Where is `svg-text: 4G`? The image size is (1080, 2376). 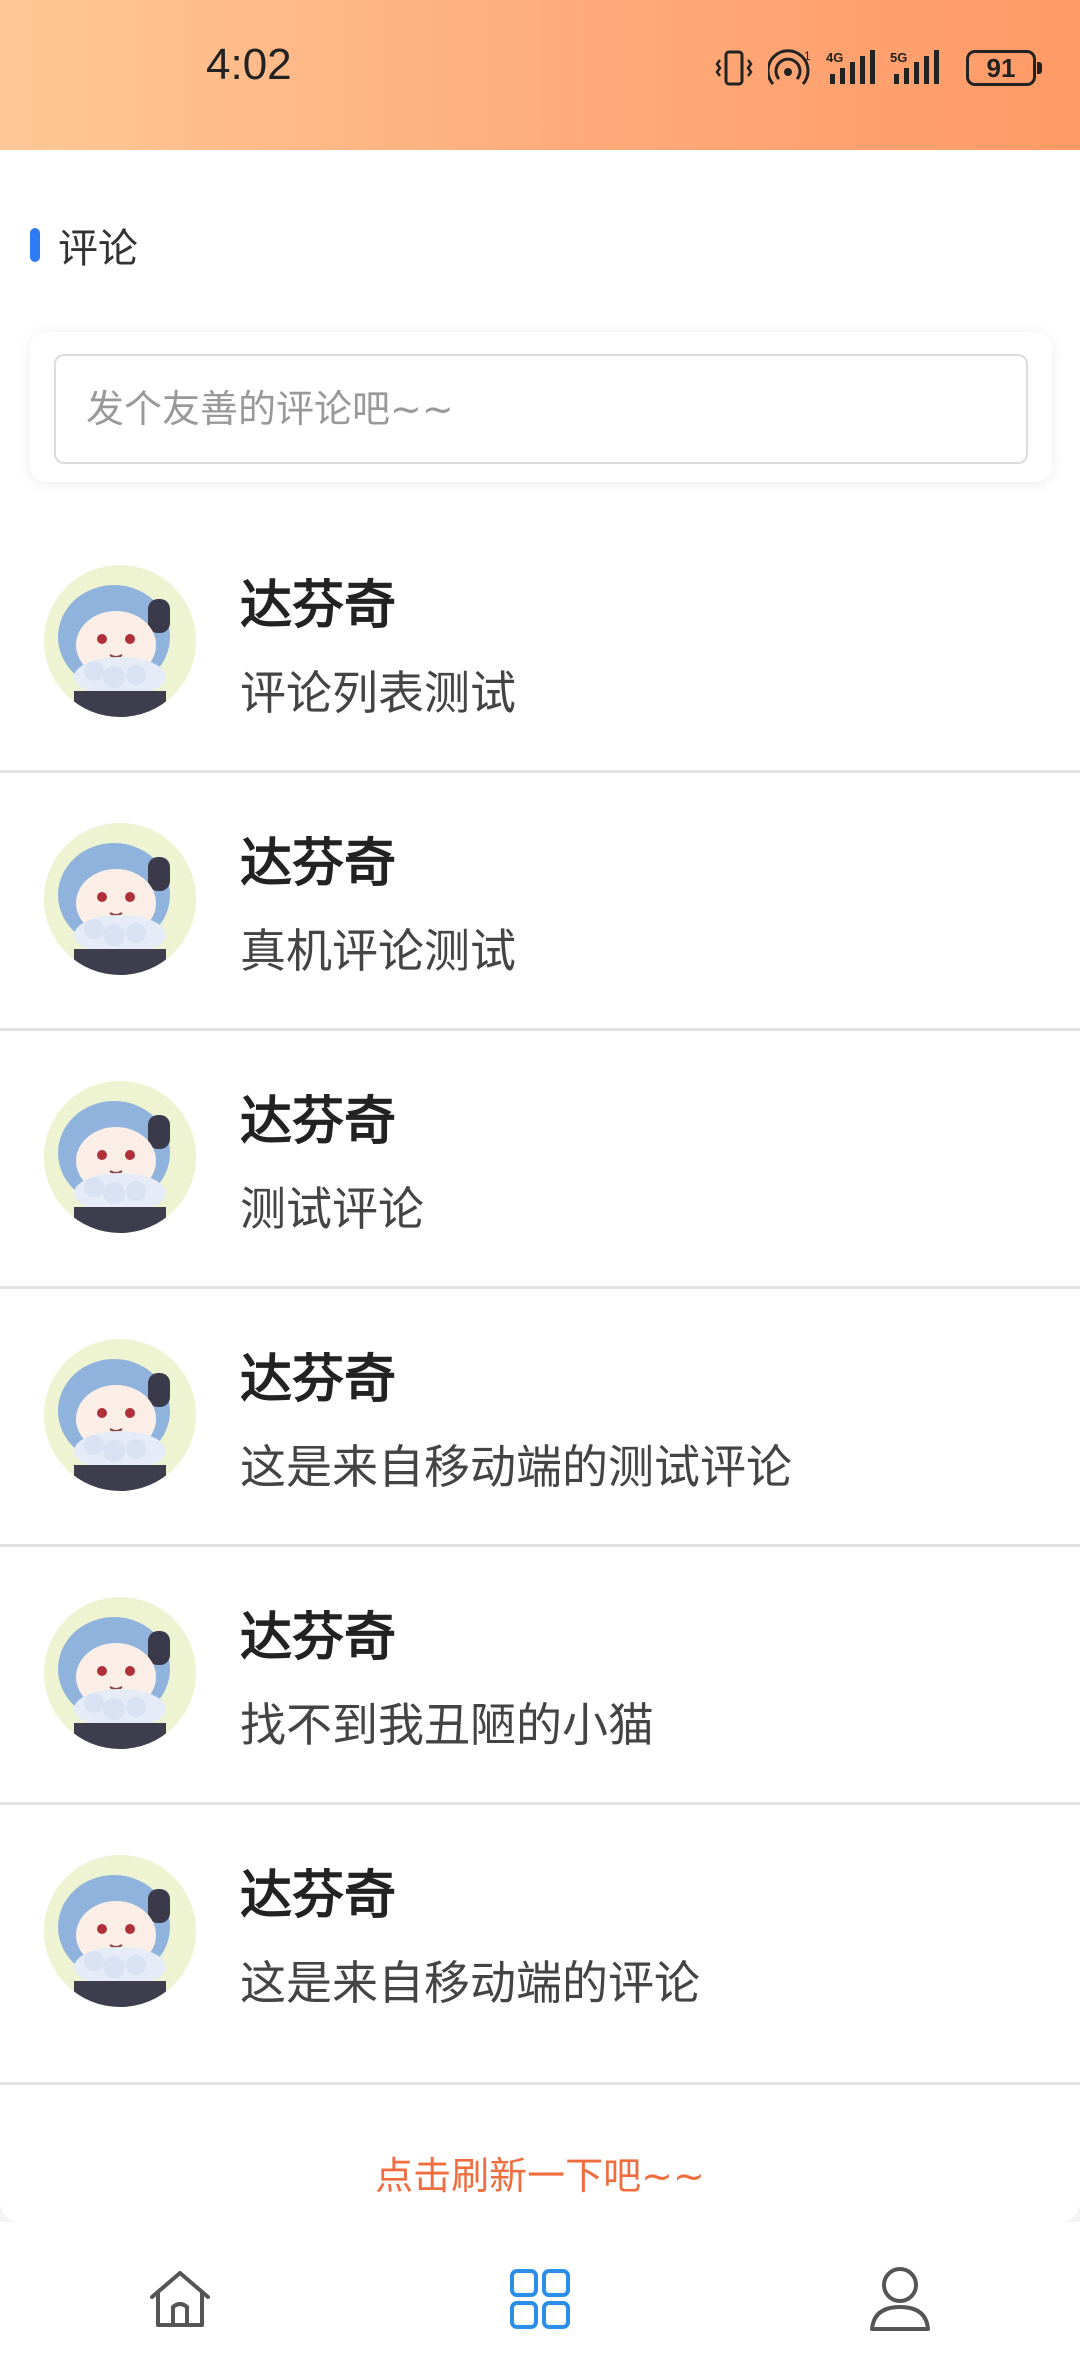 svg-text: 4G is located at coordinates (834, 57).